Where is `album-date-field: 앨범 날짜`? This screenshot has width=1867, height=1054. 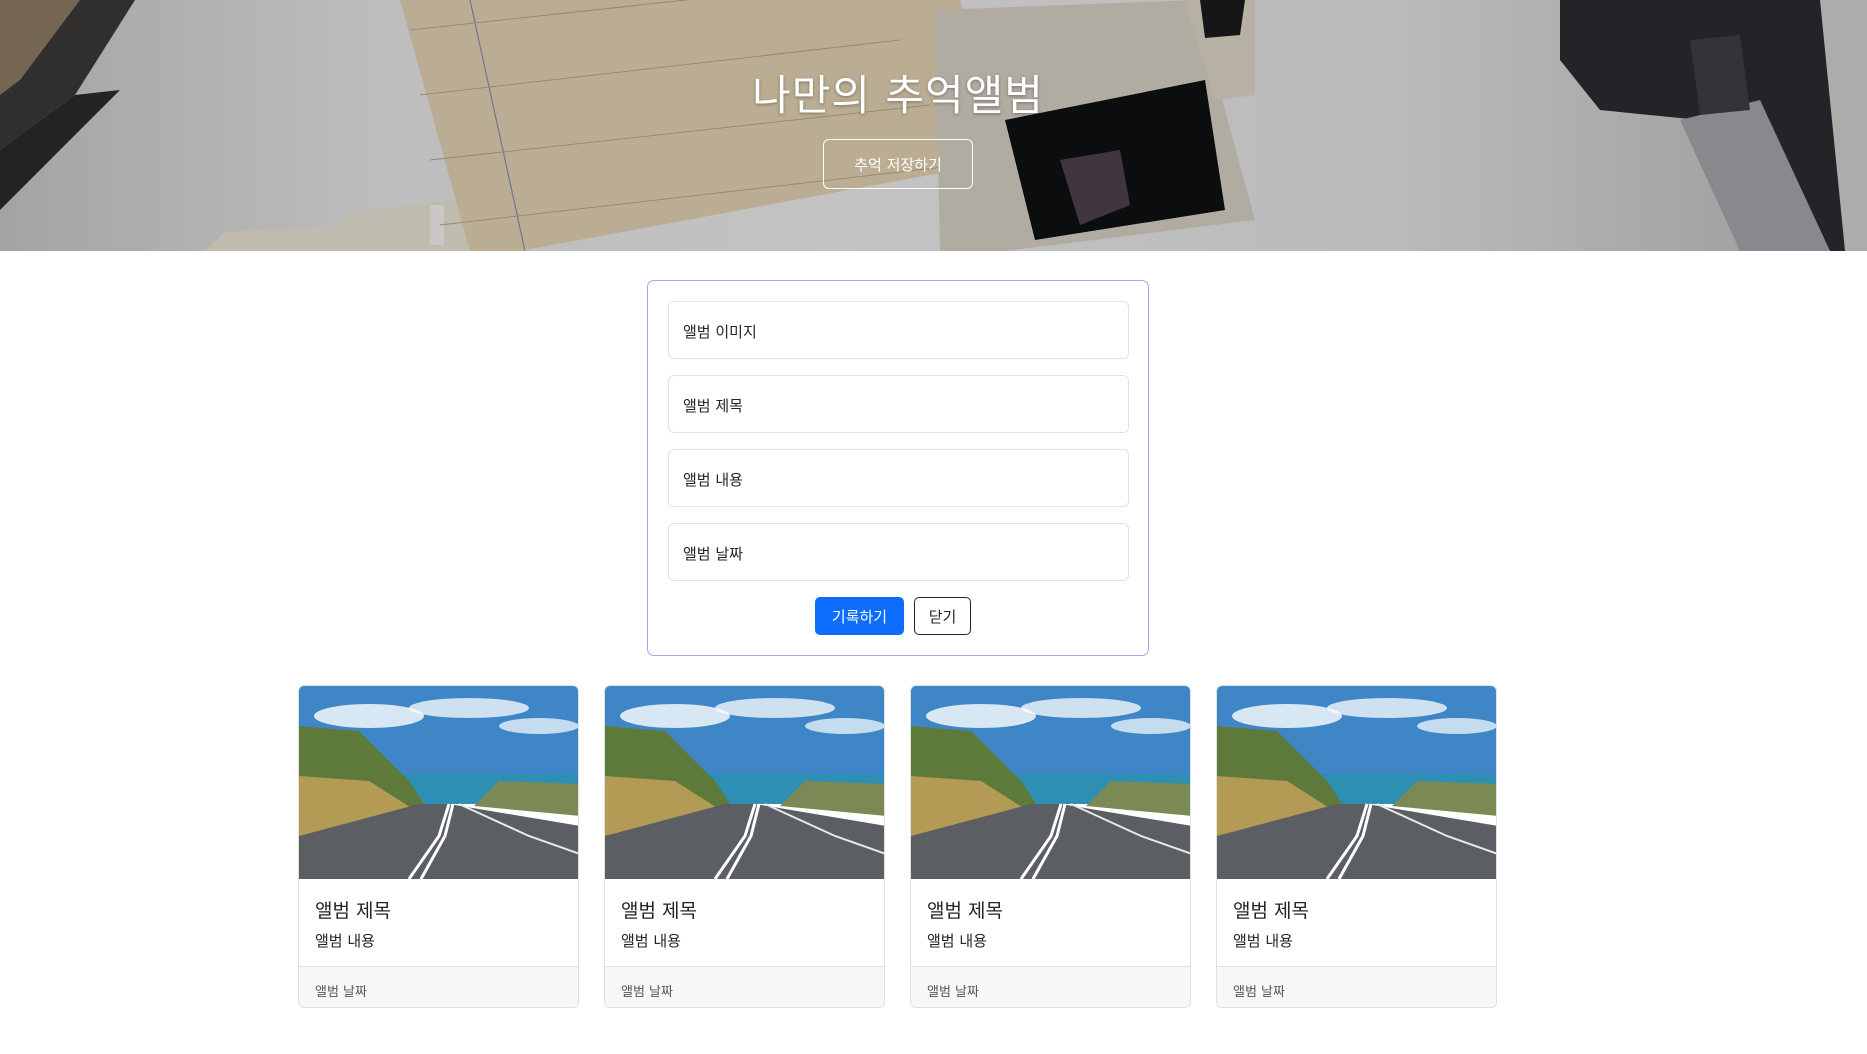 album-date-field: 앨범 날짜 is located at coordinates (898, 552).